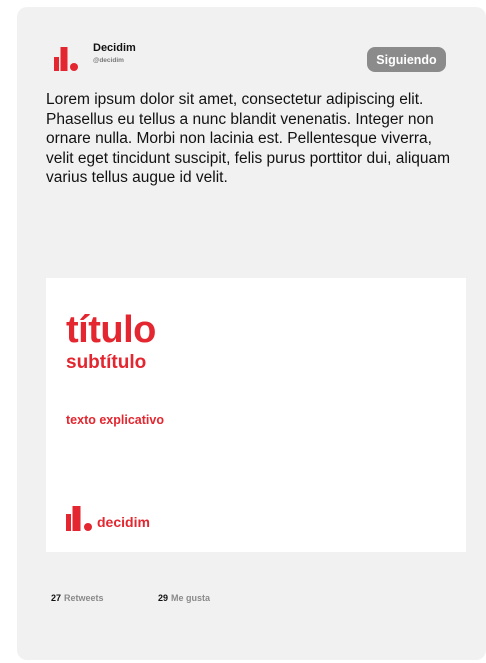  I want to click on account-name: Decidim, so click(114, 48).